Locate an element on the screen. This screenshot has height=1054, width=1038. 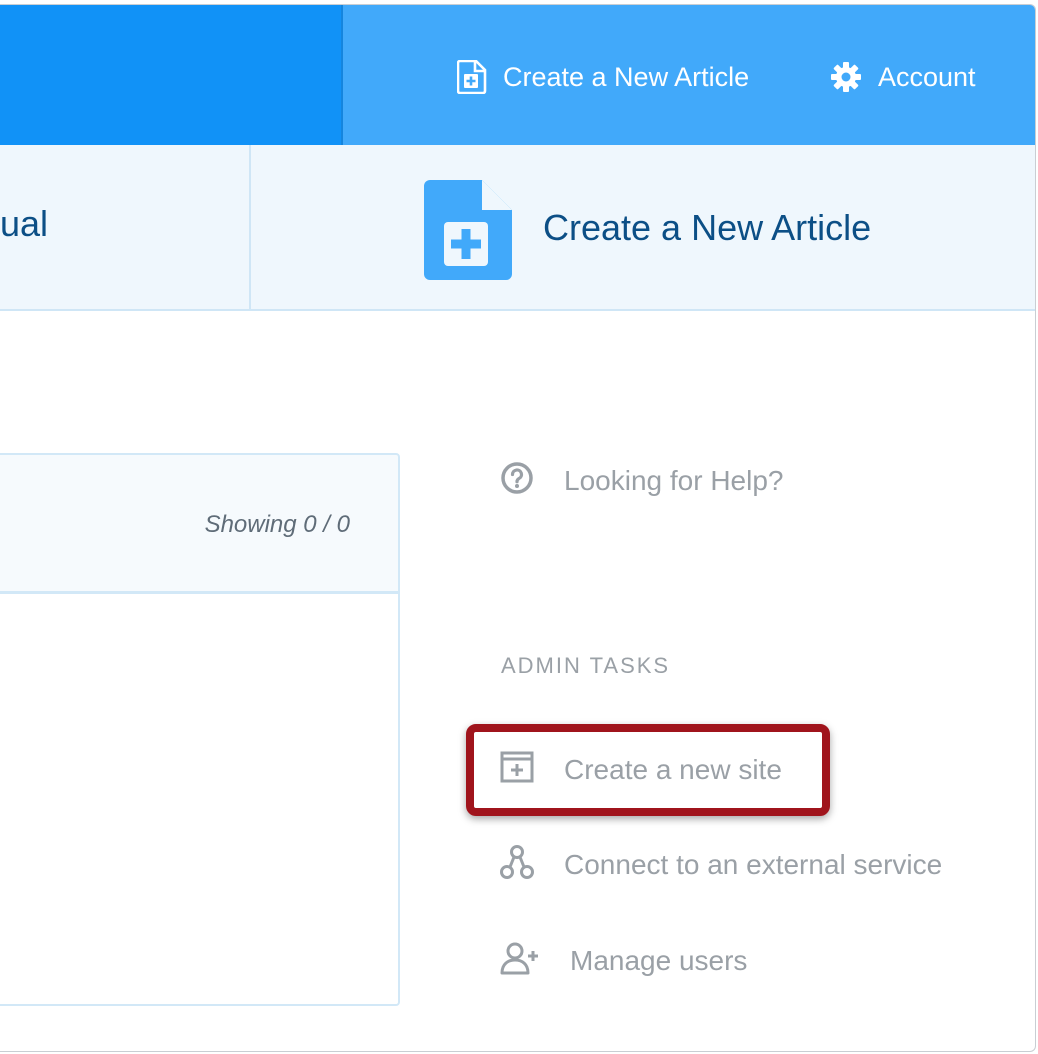
manage-users-link: Manage users is located at coordinates (740, 961).